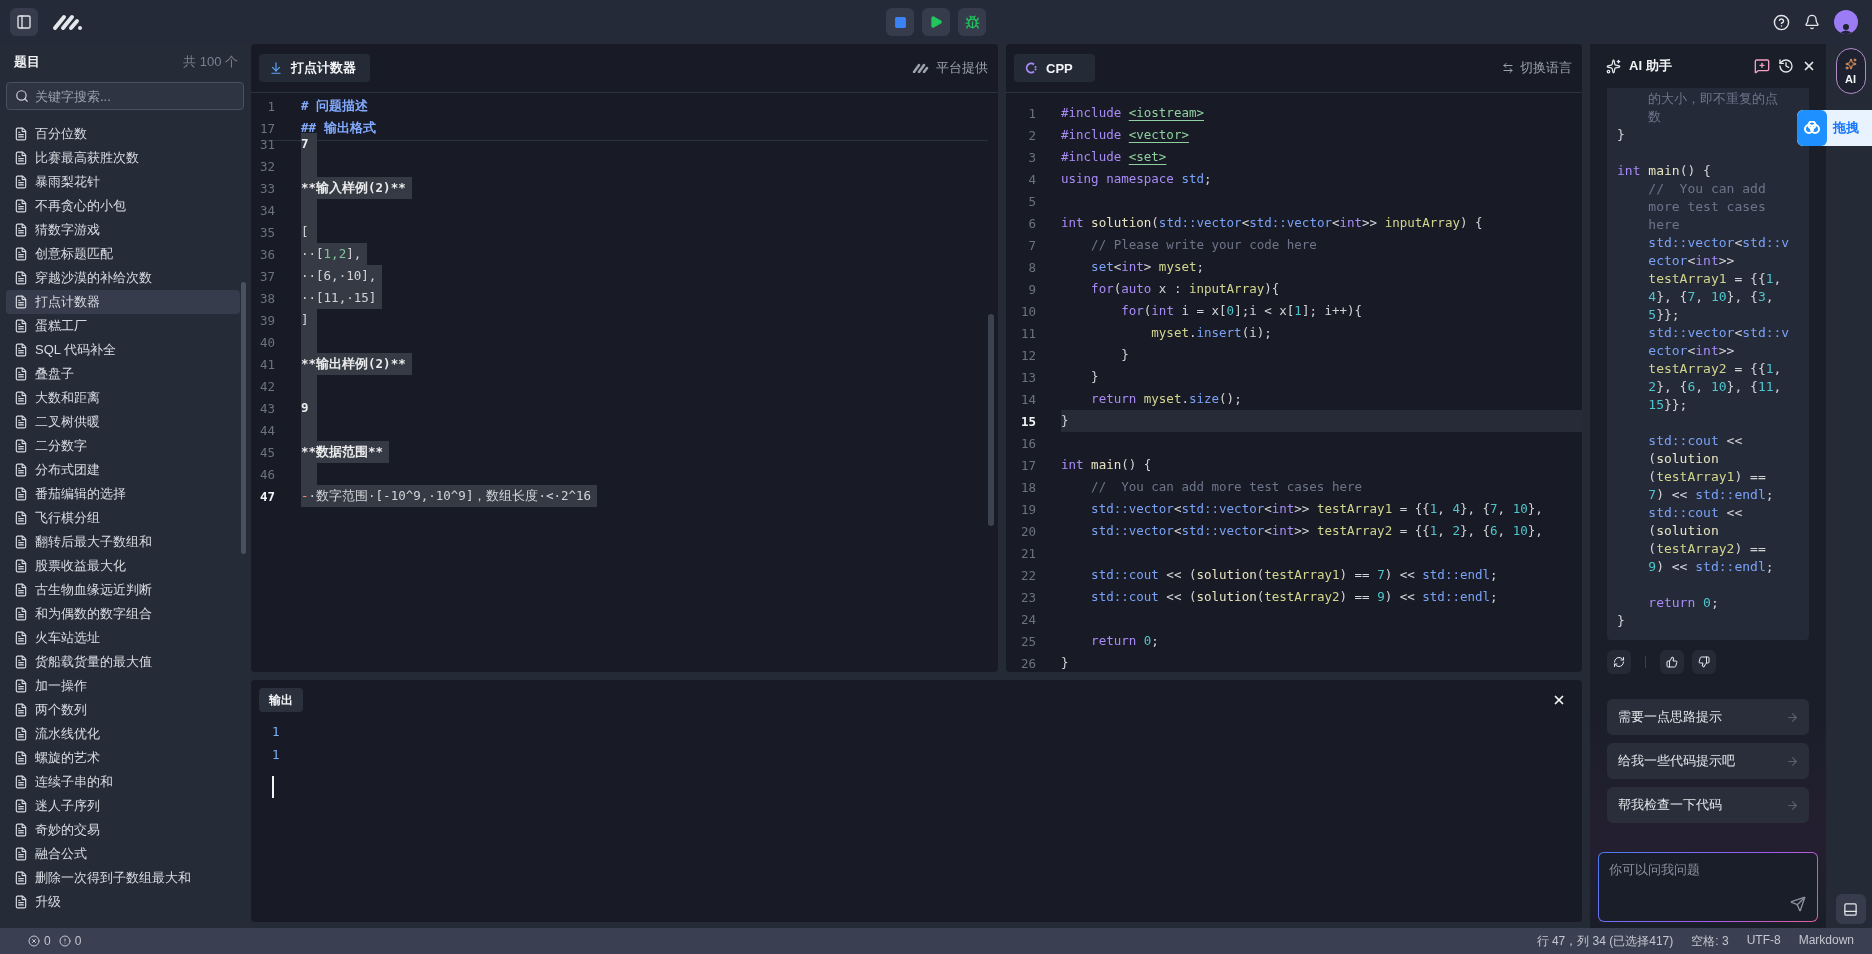 This screenshot has width=1872, height=954. What do you see at coordinates (1834, 128) in the screenshot?
I see `drag-badge: 拖拽` at bounding box center [1834, 128].